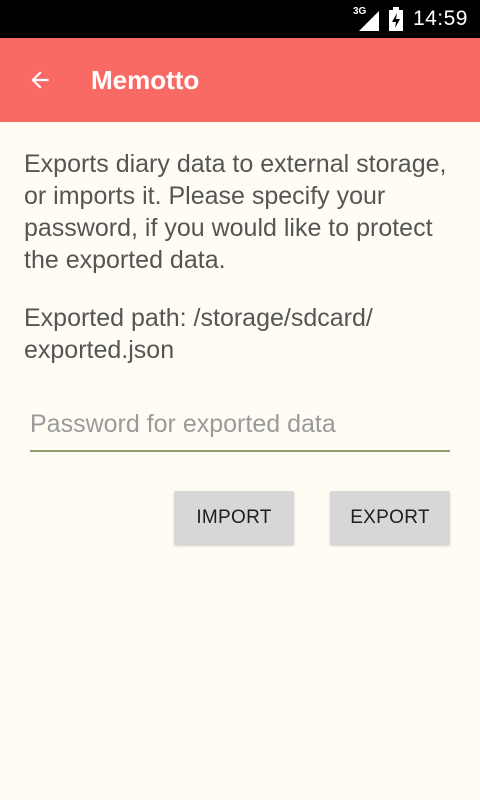 The image size is (480, 800). I want to click on password-input, so click(240, 425).